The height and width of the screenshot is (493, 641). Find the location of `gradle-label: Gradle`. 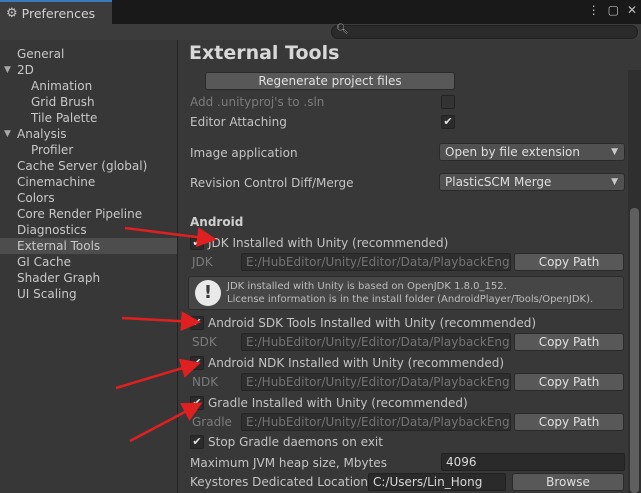

gradle-label: Gradle is located at coordinates (212, 422).